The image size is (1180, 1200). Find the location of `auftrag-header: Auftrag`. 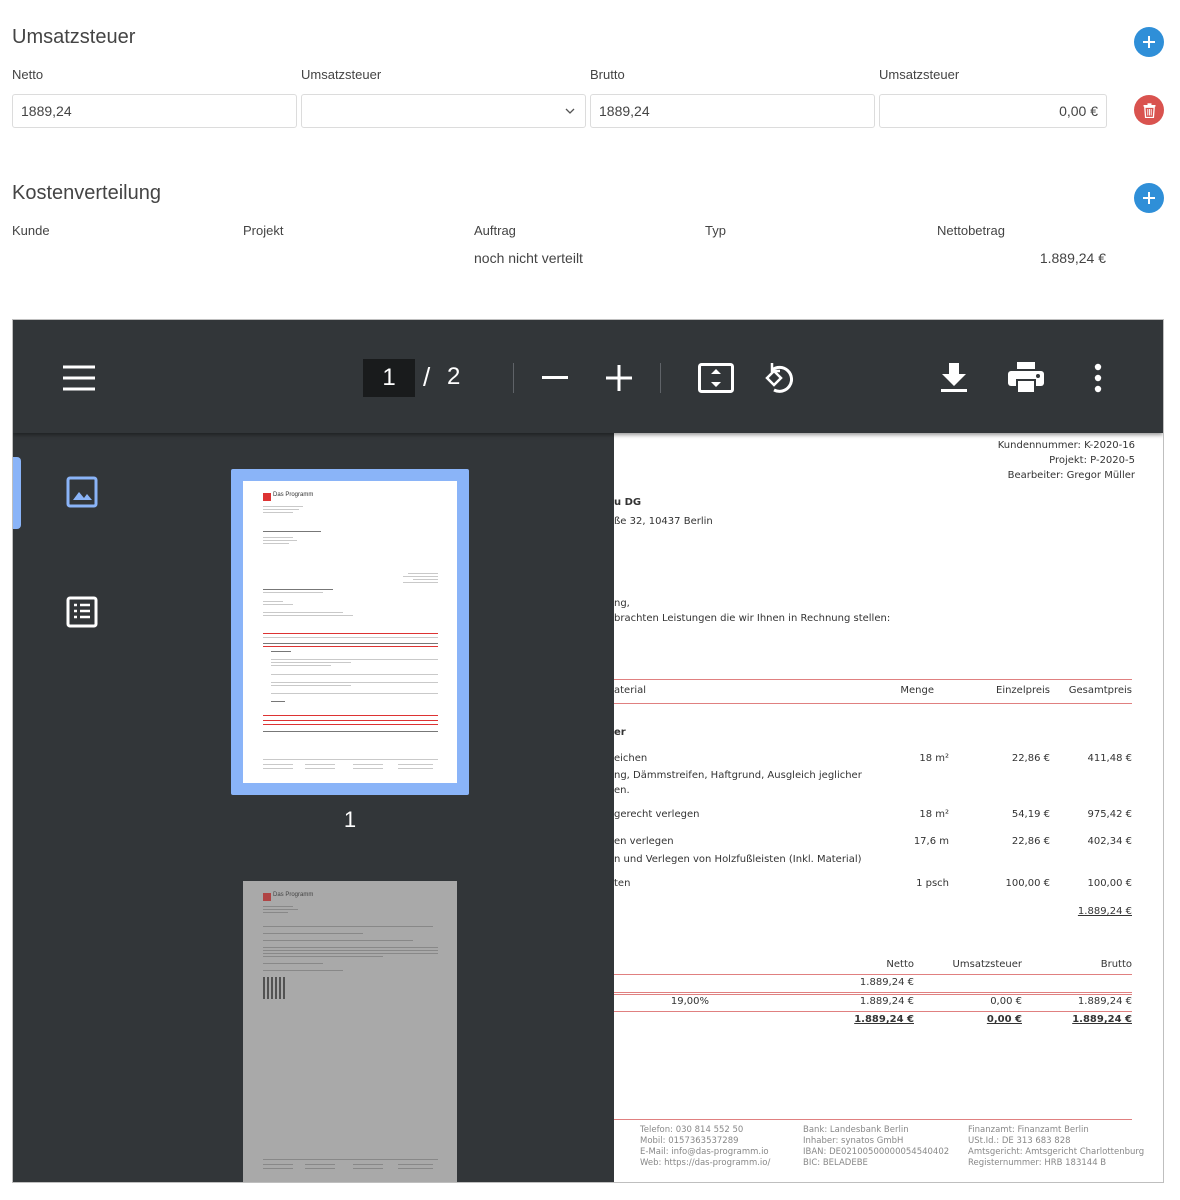

auftrag-header: Auftrag is located at coordinates (495, 230).